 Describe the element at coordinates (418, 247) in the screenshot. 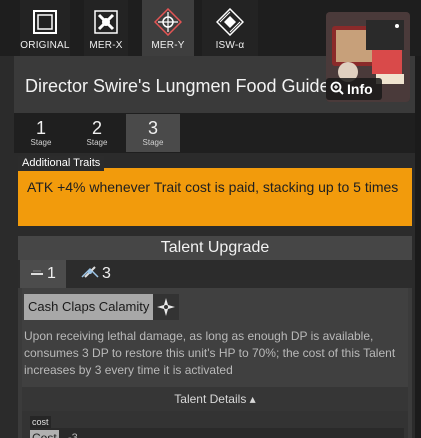

I see `scrollbar` at that location.